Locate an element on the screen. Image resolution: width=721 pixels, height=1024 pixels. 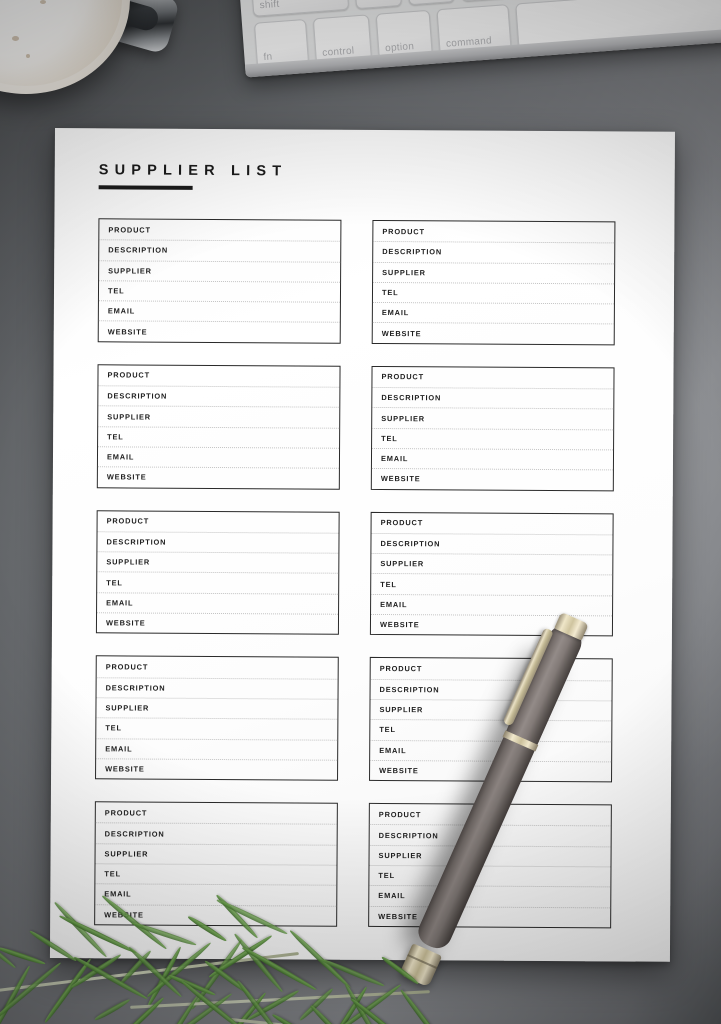
coffee-crema is located at coordinates (61, 43).